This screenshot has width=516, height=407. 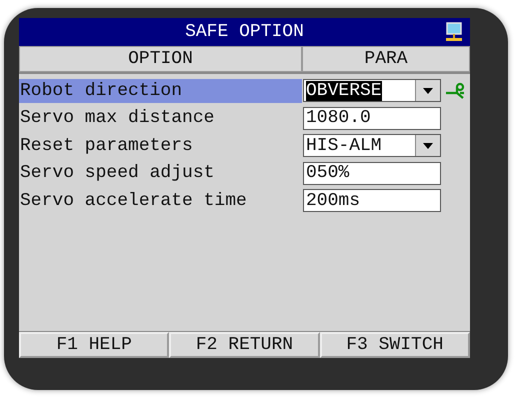 I want to click on option-label: Servo speed adjust, so click(x=160, y=173).